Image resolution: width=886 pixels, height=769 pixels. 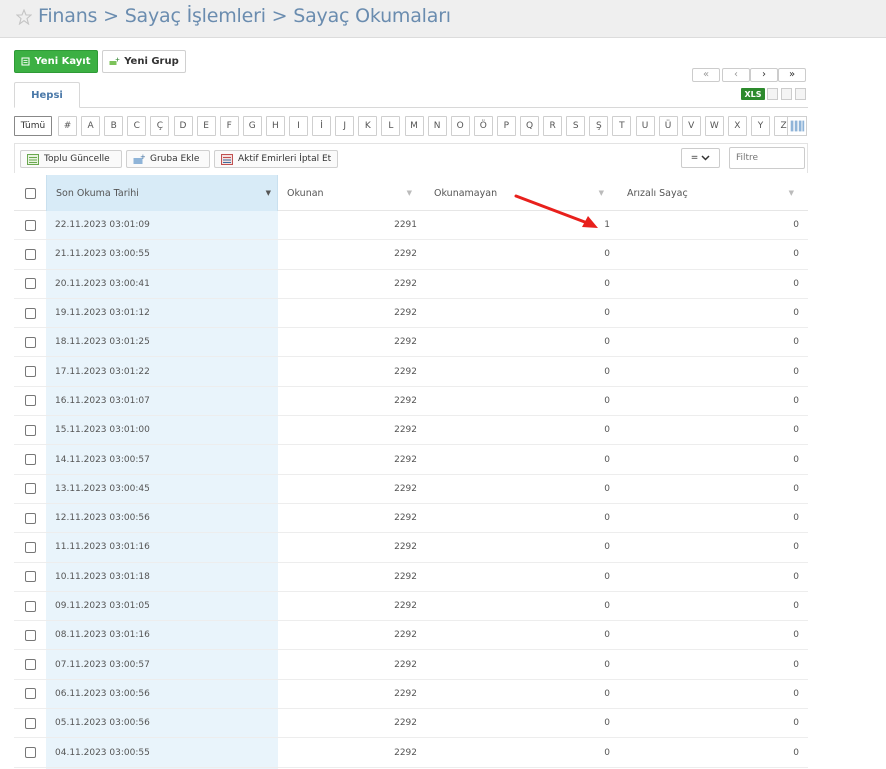 I want to click on letter-filter-button: K, so click(x=368, y=126).